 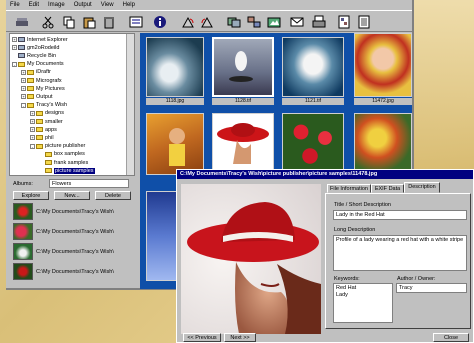 What do you see at coordinates (243, 101) in the screenshot?
I see `thumbnail-caption: 1128.tif` at bounding box center [243, 101].